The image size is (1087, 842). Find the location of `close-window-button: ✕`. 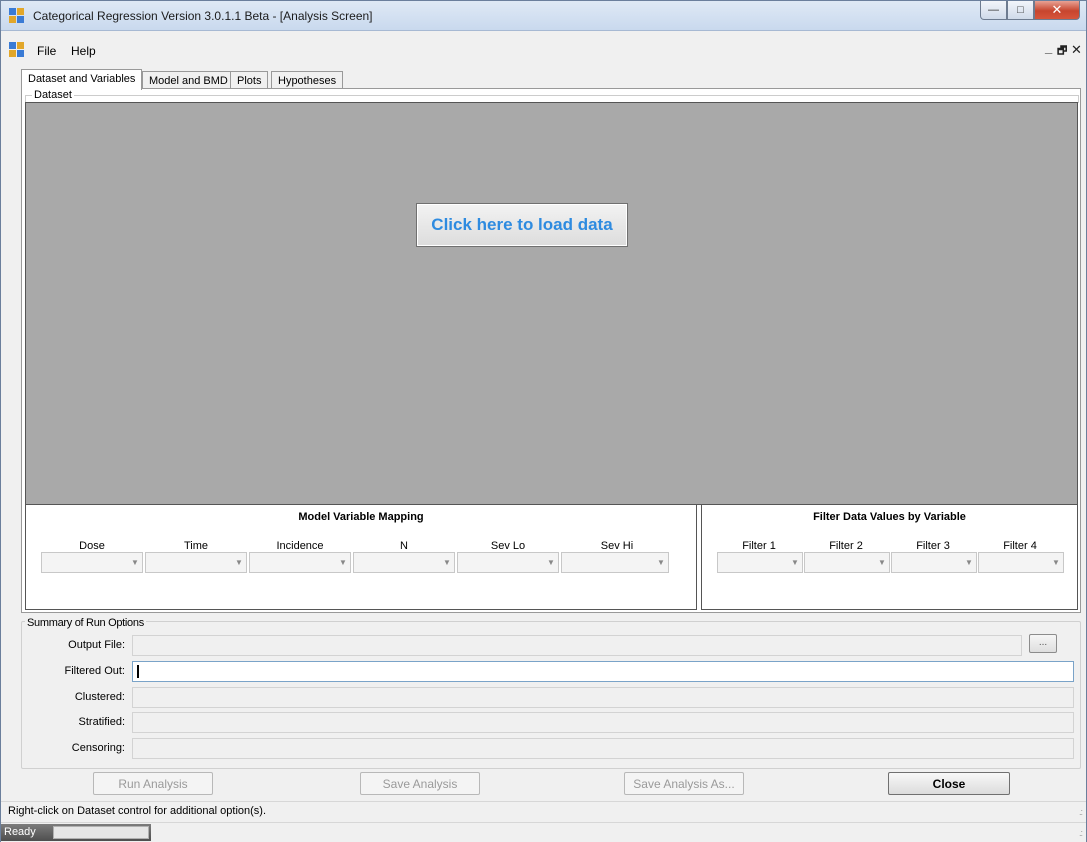

close-window-button: ✕ is located at coordinates (1057, 10).